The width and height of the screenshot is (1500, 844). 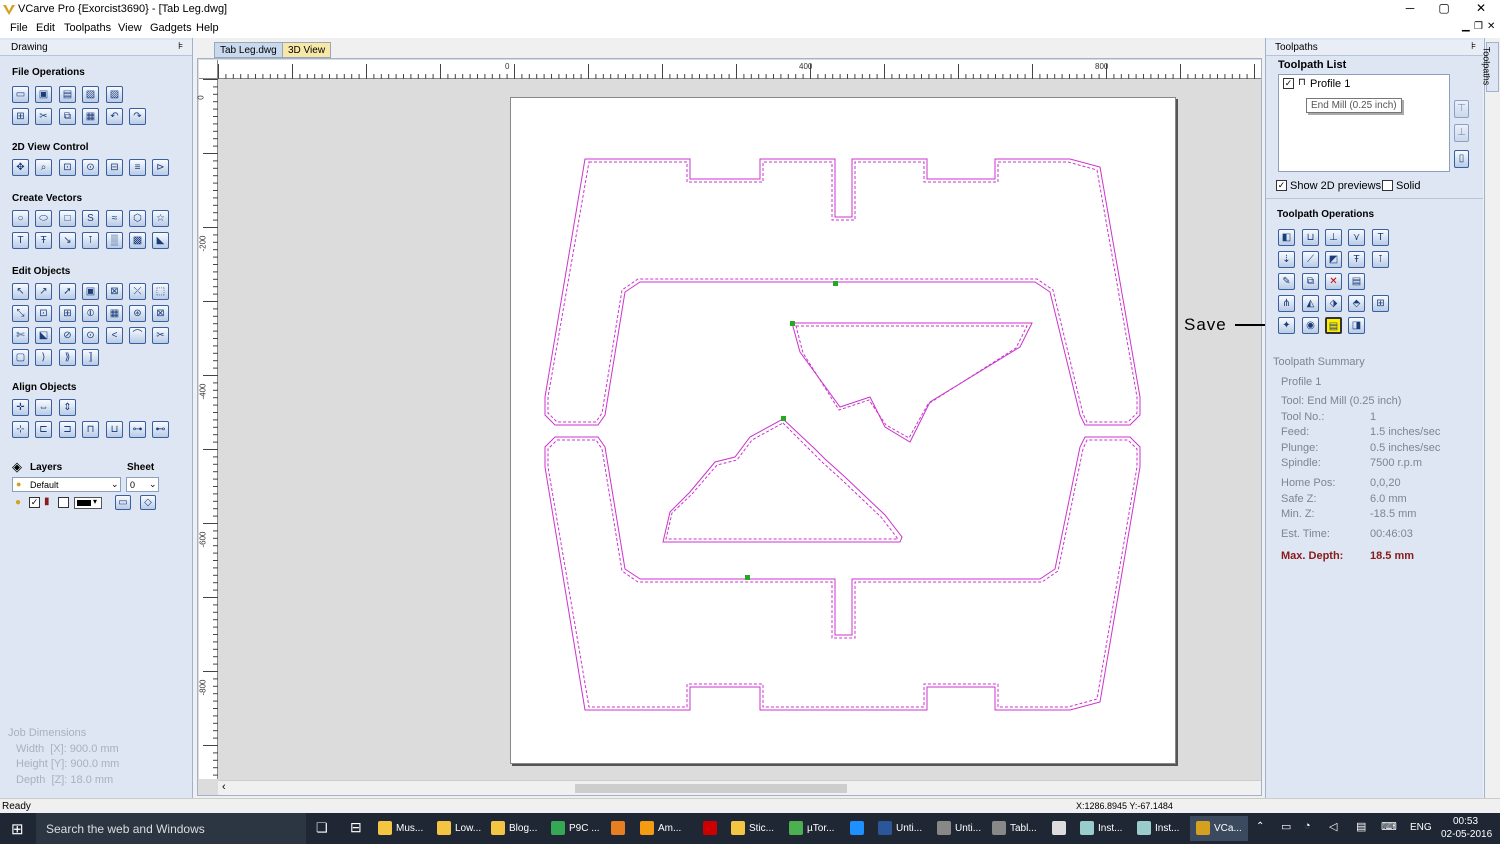 I want to click on select-icon: ↖, so click(x=20, y=291).